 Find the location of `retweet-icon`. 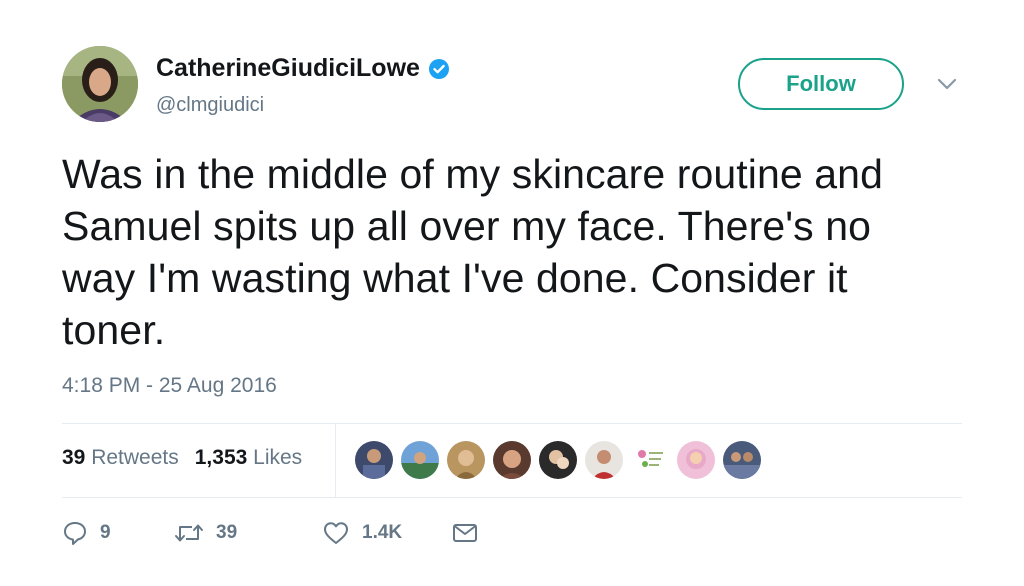

retweet-icon is located at coordinates (189, 533).